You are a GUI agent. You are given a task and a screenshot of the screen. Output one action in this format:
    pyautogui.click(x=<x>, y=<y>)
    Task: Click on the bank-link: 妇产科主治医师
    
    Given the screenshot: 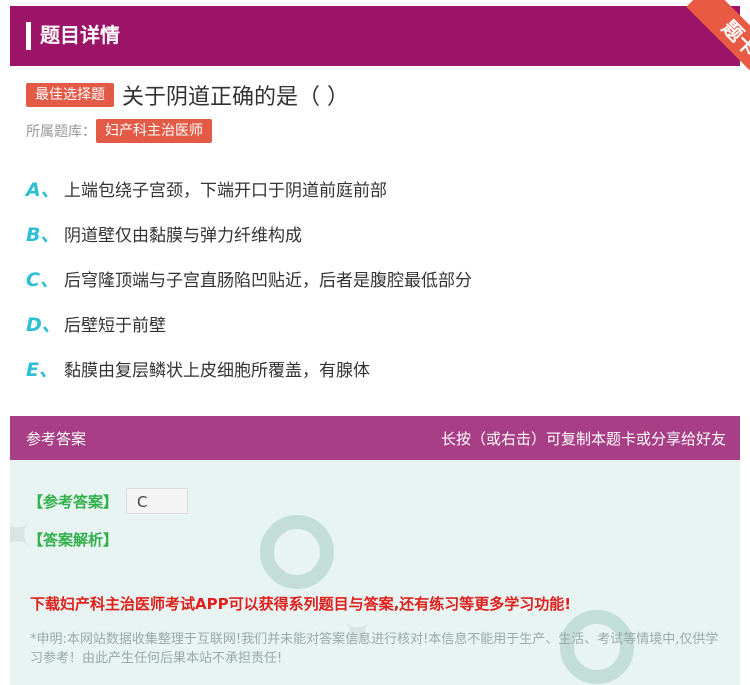 What is the action you would take?
    pyautogui.click(x=154, y=131)
    